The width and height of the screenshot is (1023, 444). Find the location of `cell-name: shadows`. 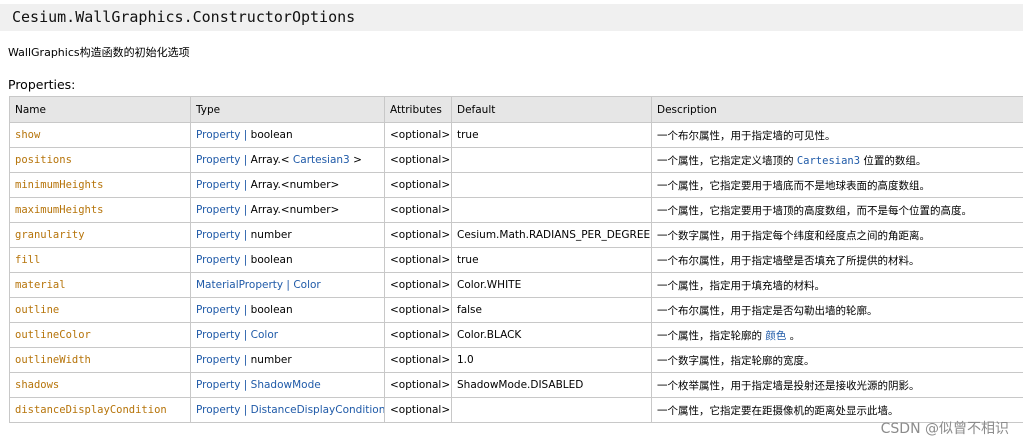

cell-name: shadows is located at coordinates (100, 385).